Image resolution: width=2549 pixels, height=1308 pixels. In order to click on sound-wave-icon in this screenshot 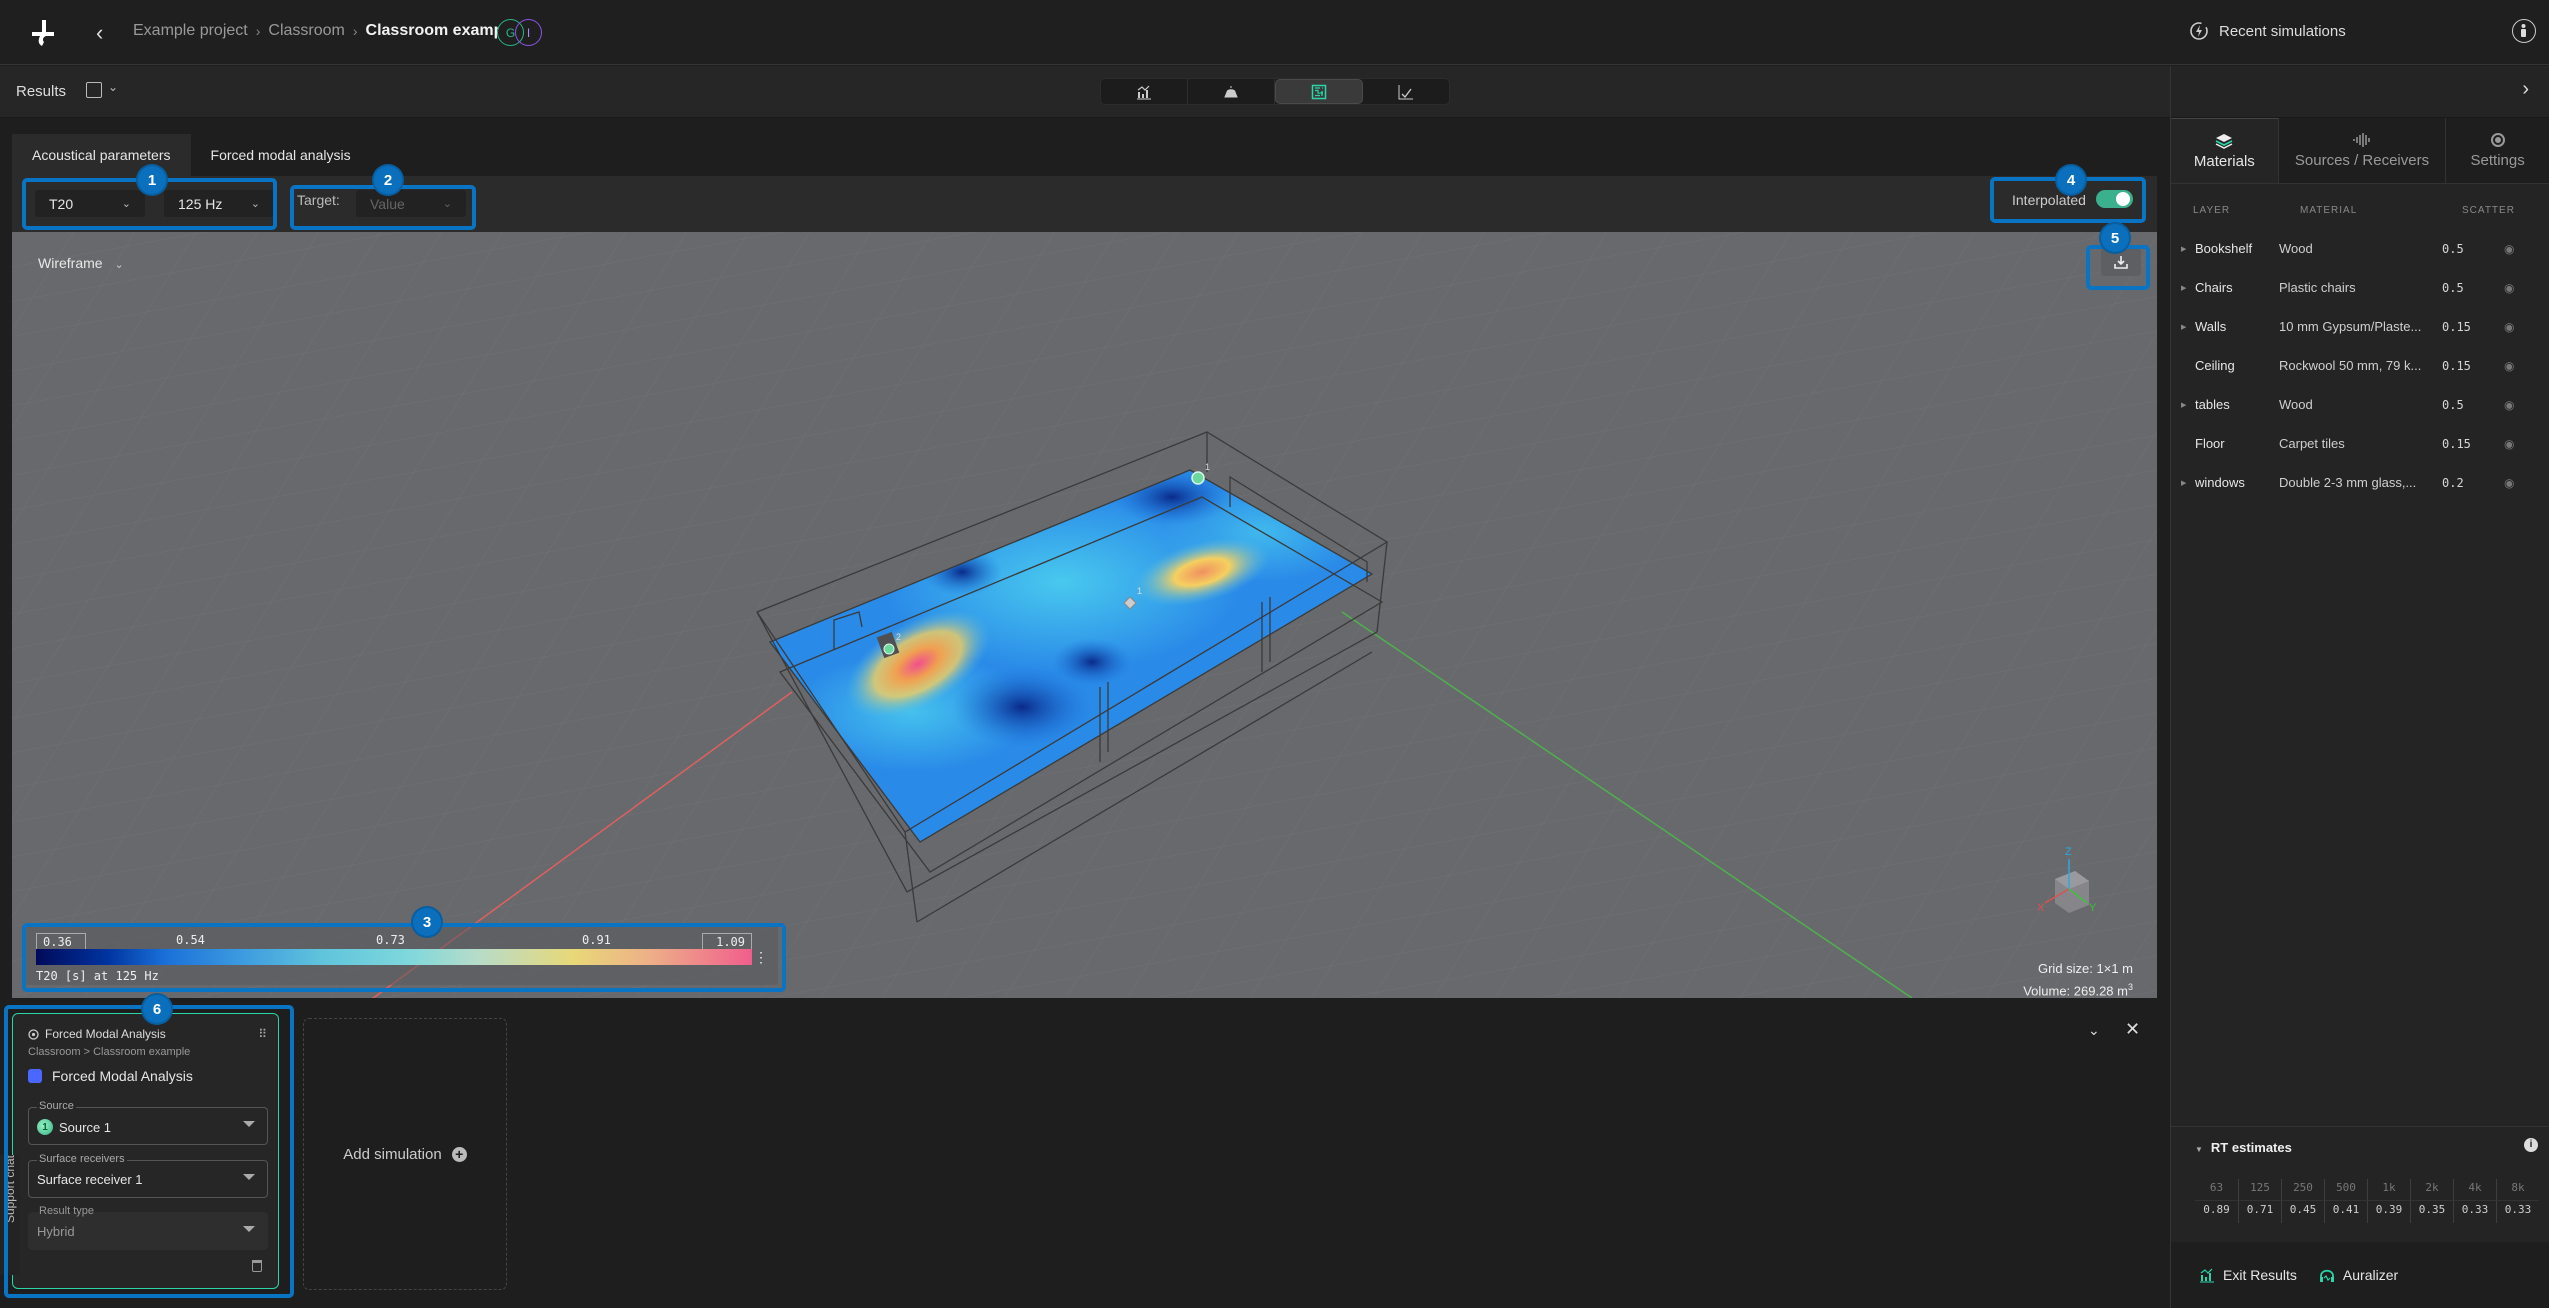, I will do `click(2361, 140)`.